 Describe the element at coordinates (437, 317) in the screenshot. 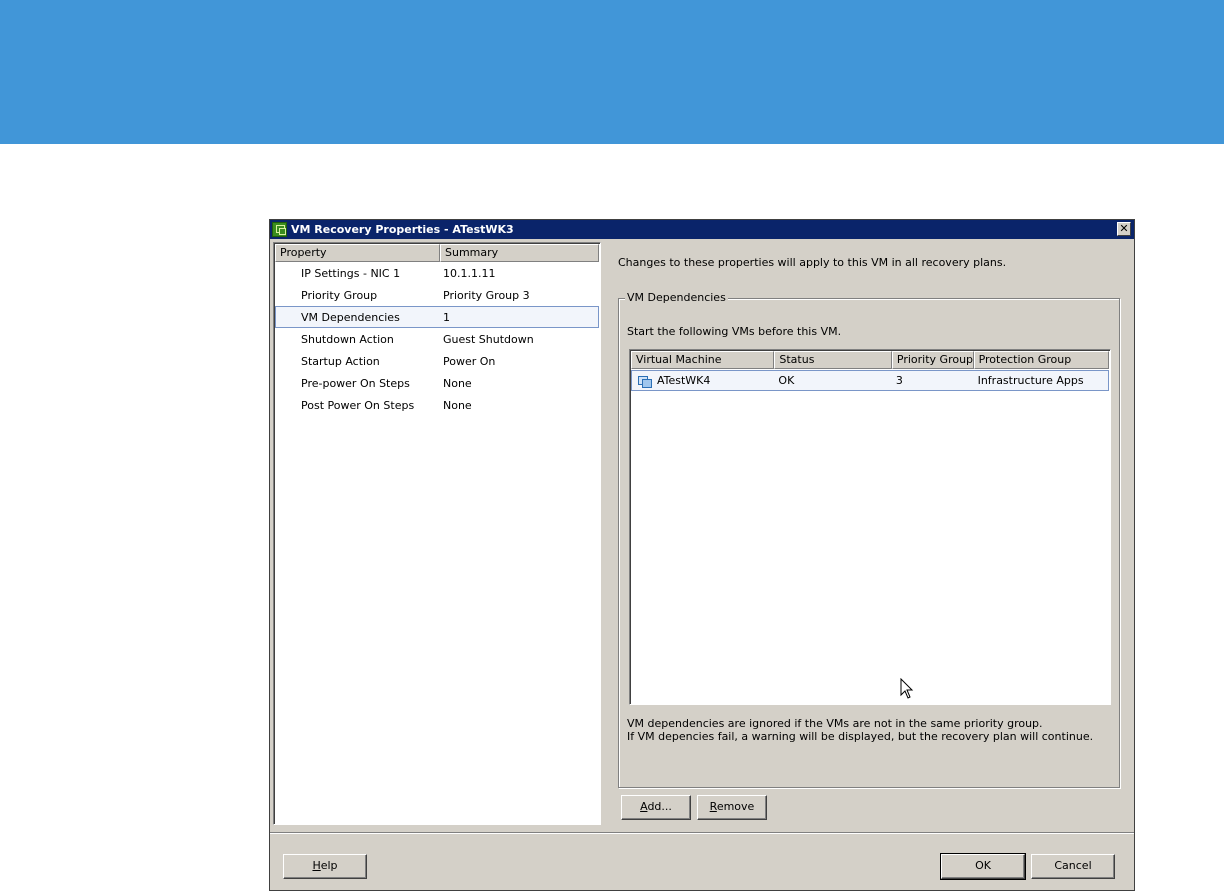

I see `property-row-vm-dependencies: VM Dependencies 1` at that location.